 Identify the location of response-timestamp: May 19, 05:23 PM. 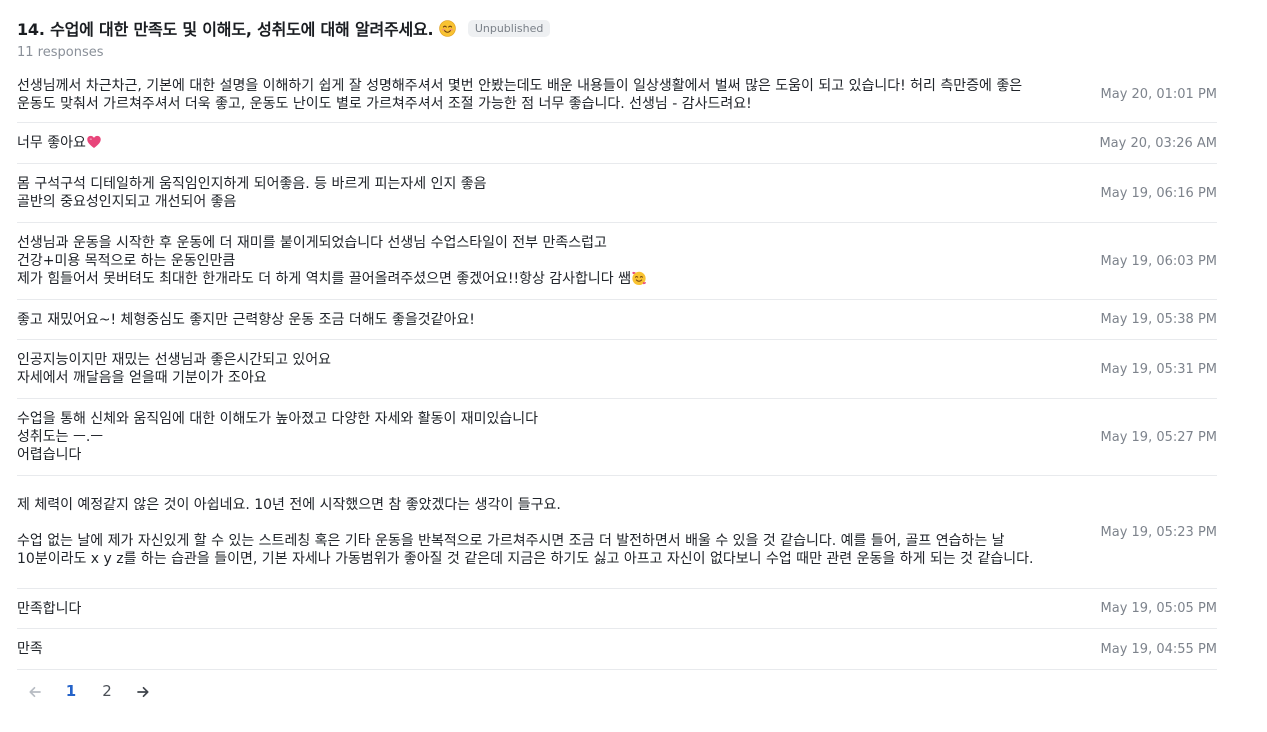
(1158, 532).